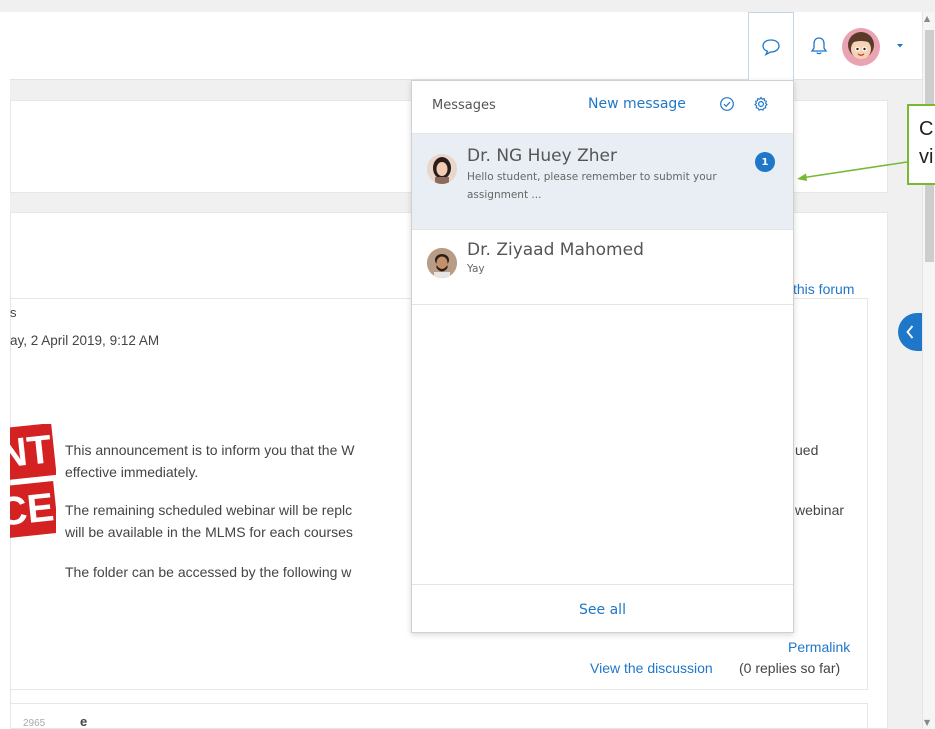 The height and width of the screenshot is (729, 935). What do you see at coordinates (85, 340) in the screenshot?
I see `post-date: ay, 2 April 2019, 9:12 AM` at bounding box center [85, 340].